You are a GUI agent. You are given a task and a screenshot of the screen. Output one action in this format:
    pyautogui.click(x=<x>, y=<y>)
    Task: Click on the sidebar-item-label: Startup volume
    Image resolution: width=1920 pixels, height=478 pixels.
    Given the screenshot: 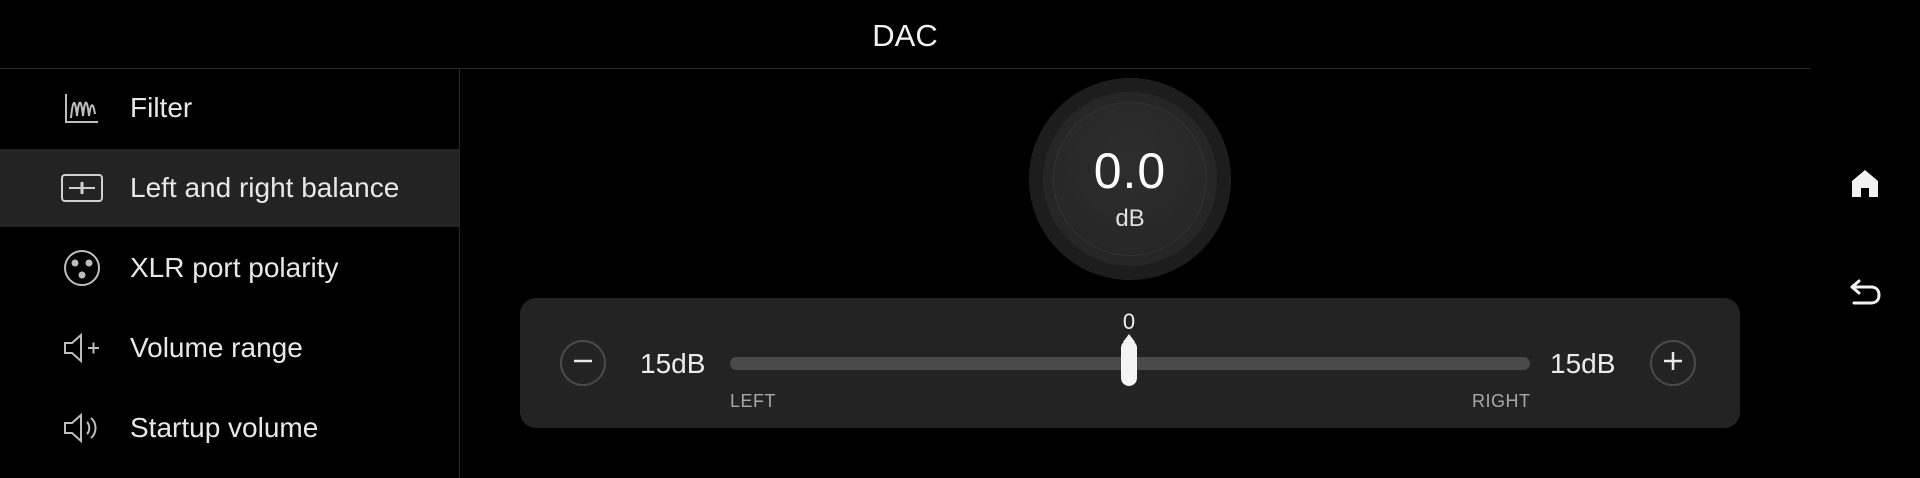 What is the action you would take?
    pyautogui.click(x=224, y=427)
    